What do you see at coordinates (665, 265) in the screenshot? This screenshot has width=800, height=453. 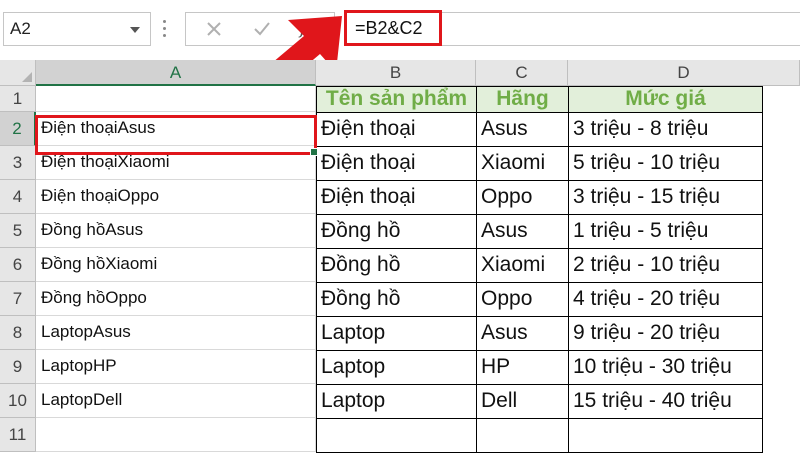 I see `cell-d6: 2 triệu - 10 triệu` at bounding box center [665, 265].